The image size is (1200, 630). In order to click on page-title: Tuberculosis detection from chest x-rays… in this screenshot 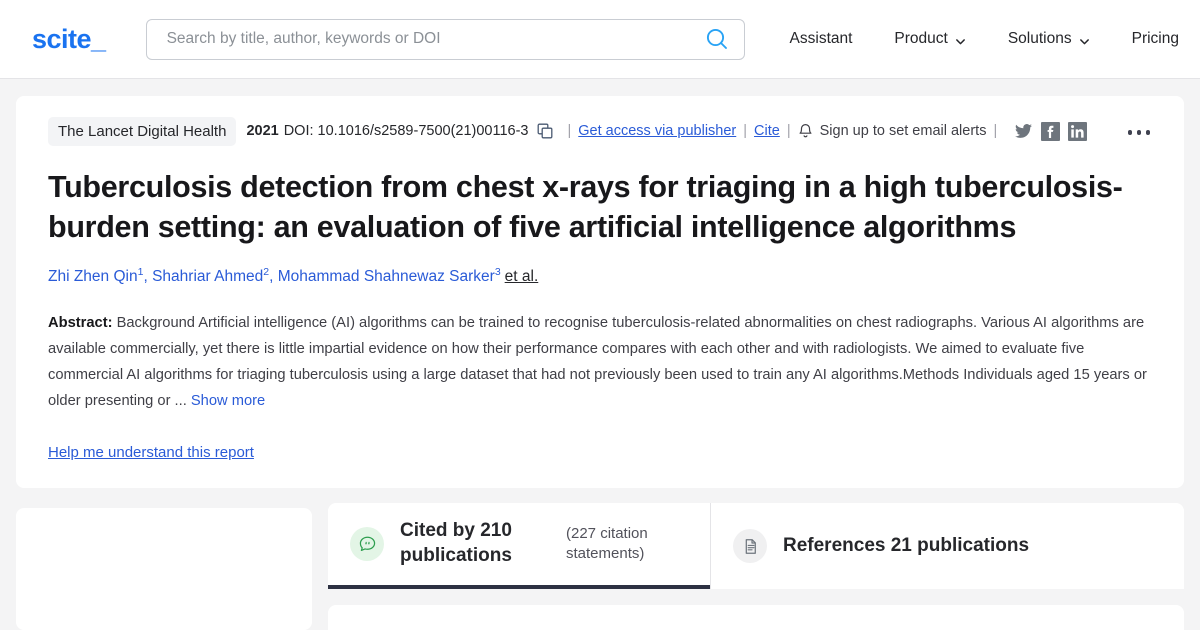, I will do `click(585, 207)`.